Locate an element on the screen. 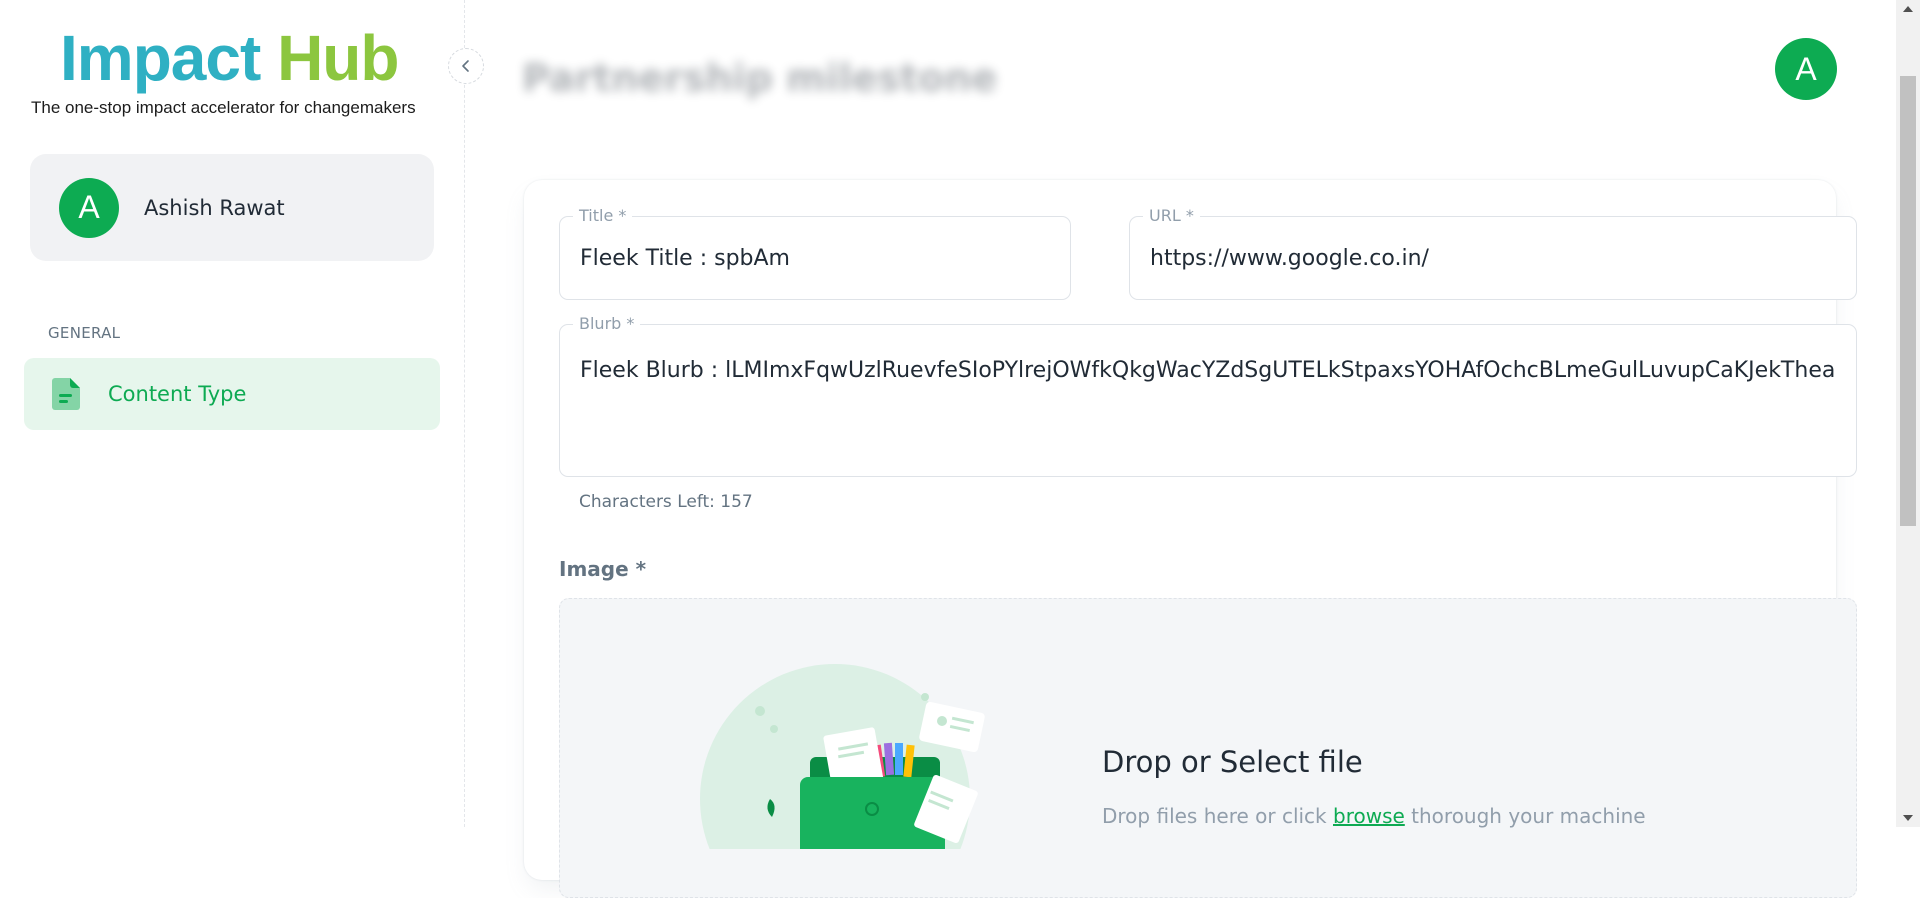  user-card: A Ashish Rawat is located at coordinates (232, 207).